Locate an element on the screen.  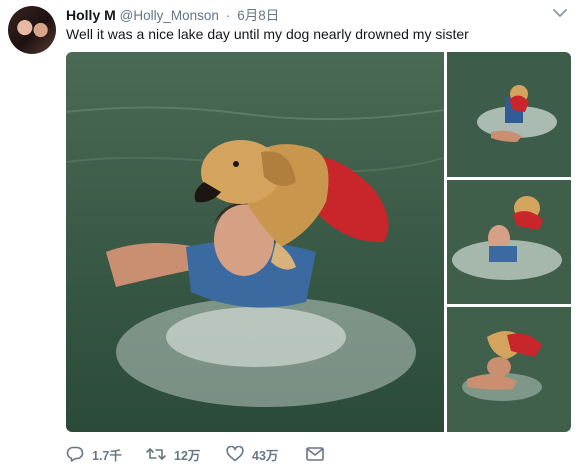
reply-count: 1.7千 is located at coordinates (107, 455).